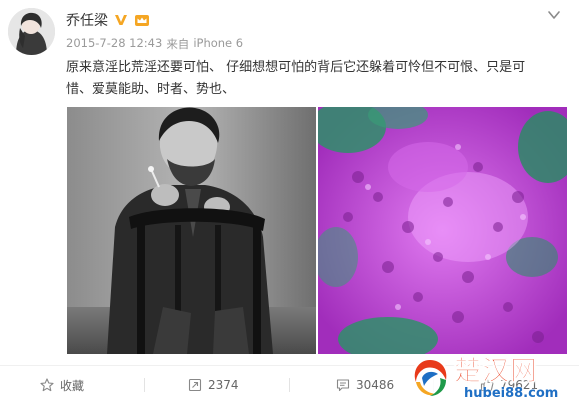 The height and width of the screenshot is (403, 579). What do you see at coordinates (114, 44) in the screenshot?
I see `post-timestamp: 2015-7-28 12:43` at bounding box center [114, 44].